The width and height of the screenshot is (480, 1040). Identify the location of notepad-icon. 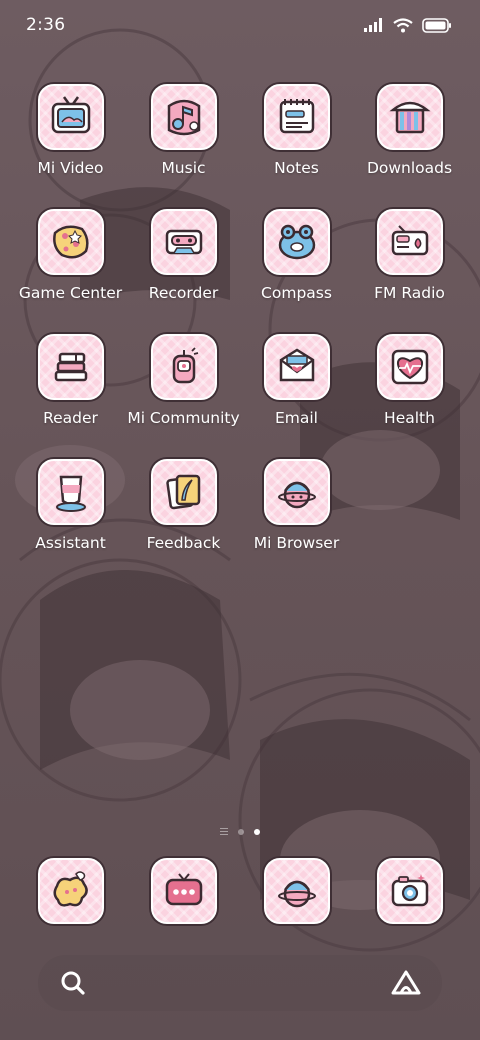
(296, 116).